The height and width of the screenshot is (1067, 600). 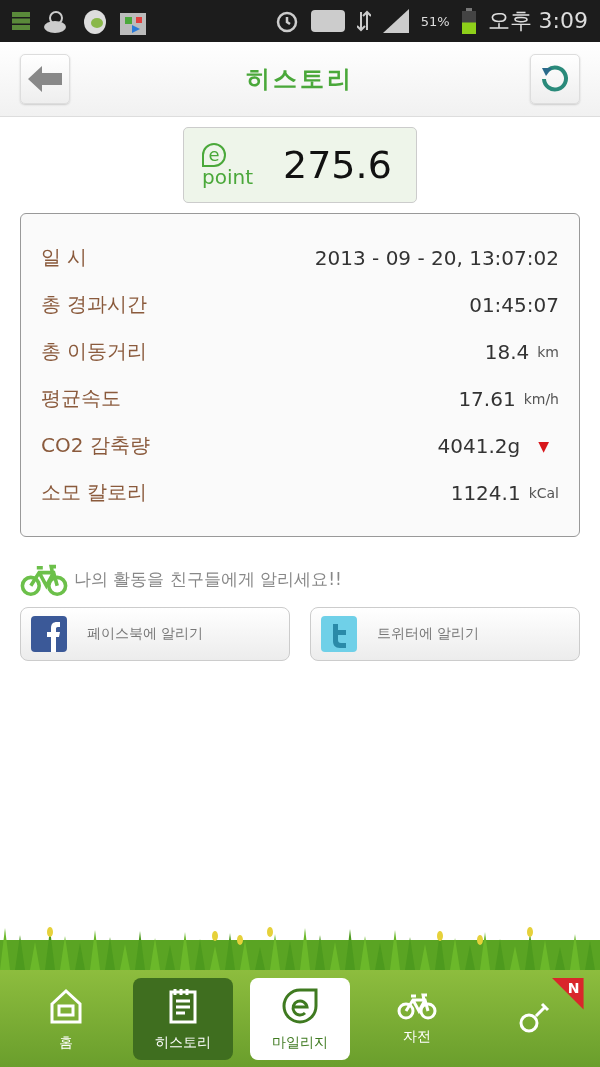 What do you see at coordinates (543, 492) in the screenshot?
I see `unit-label: kCal` at bounding box center [543, 492].